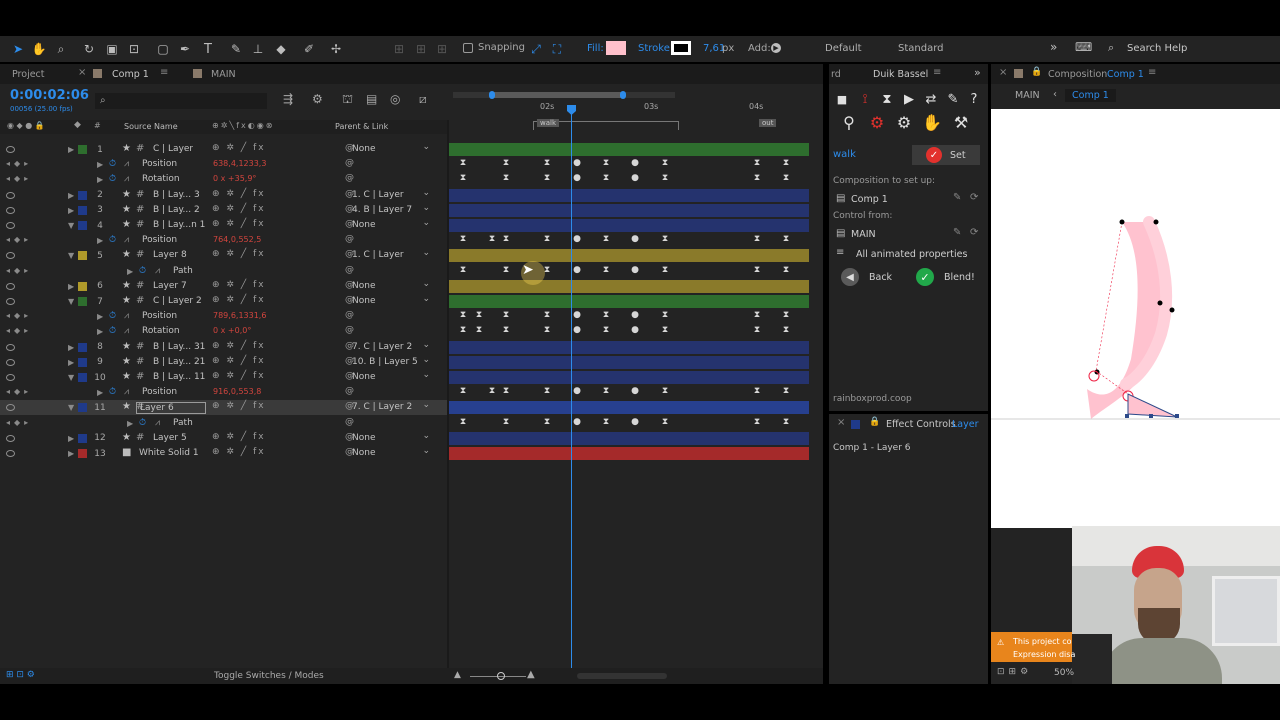  What do you see at coordinates (974, 99) in the screenshot?
I see `duik-help-icon: ?` at bounding box center [974, 99].